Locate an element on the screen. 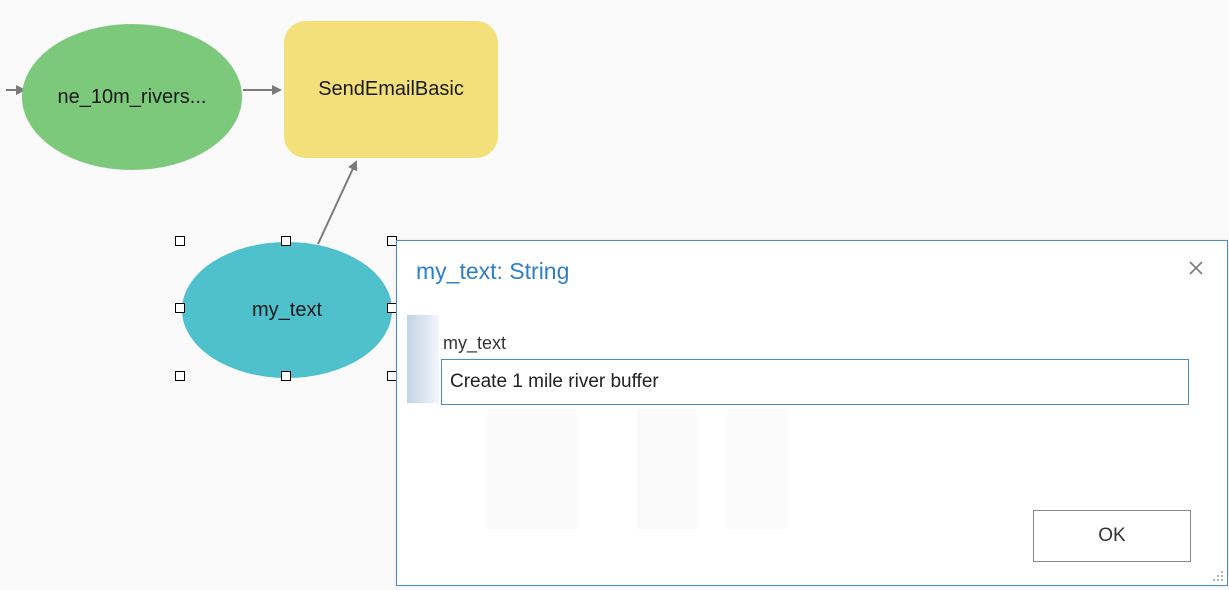 This screenshot has width=1229, height=590. field-highlight-bar is located at coordinates (423, 359).